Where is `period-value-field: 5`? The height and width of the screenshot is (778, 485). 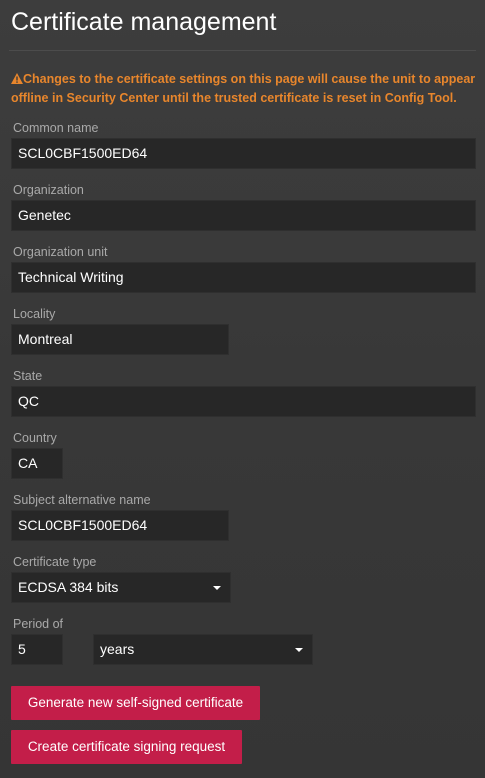 period-value-field: 5 is located at coordinates (37, 649).